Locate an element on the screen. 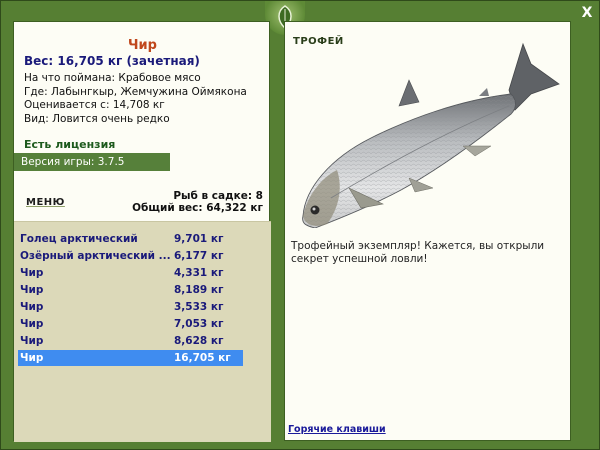 Image resolution: width=600 pixels, height=450 pixels. valued-from-text: Оценивается с: 14,708 кг is located at coordinates (94, 105).